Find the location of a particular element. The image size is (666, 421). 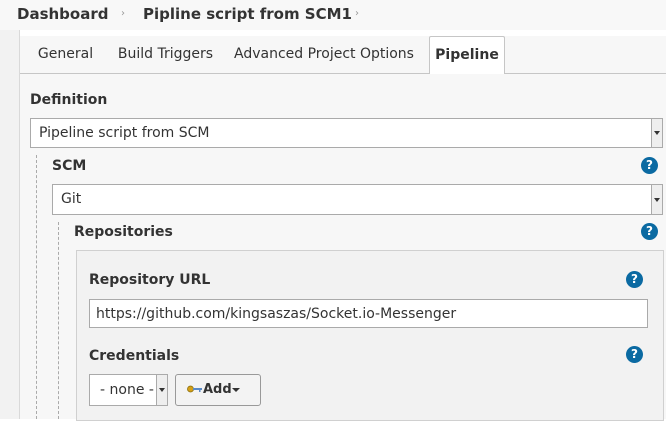

credentials-label: Credentials is located at coordinates (134, 356).